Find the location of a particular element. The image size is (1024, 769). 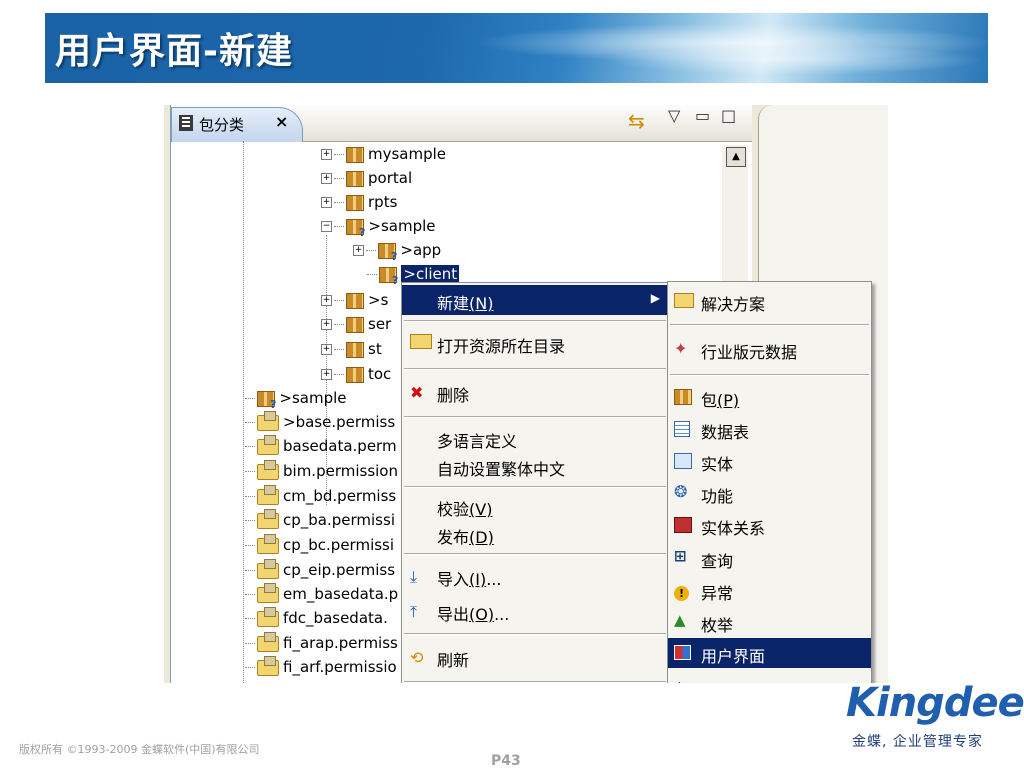

tree-item-label: bim.permission is located at coordinates (340, 471).